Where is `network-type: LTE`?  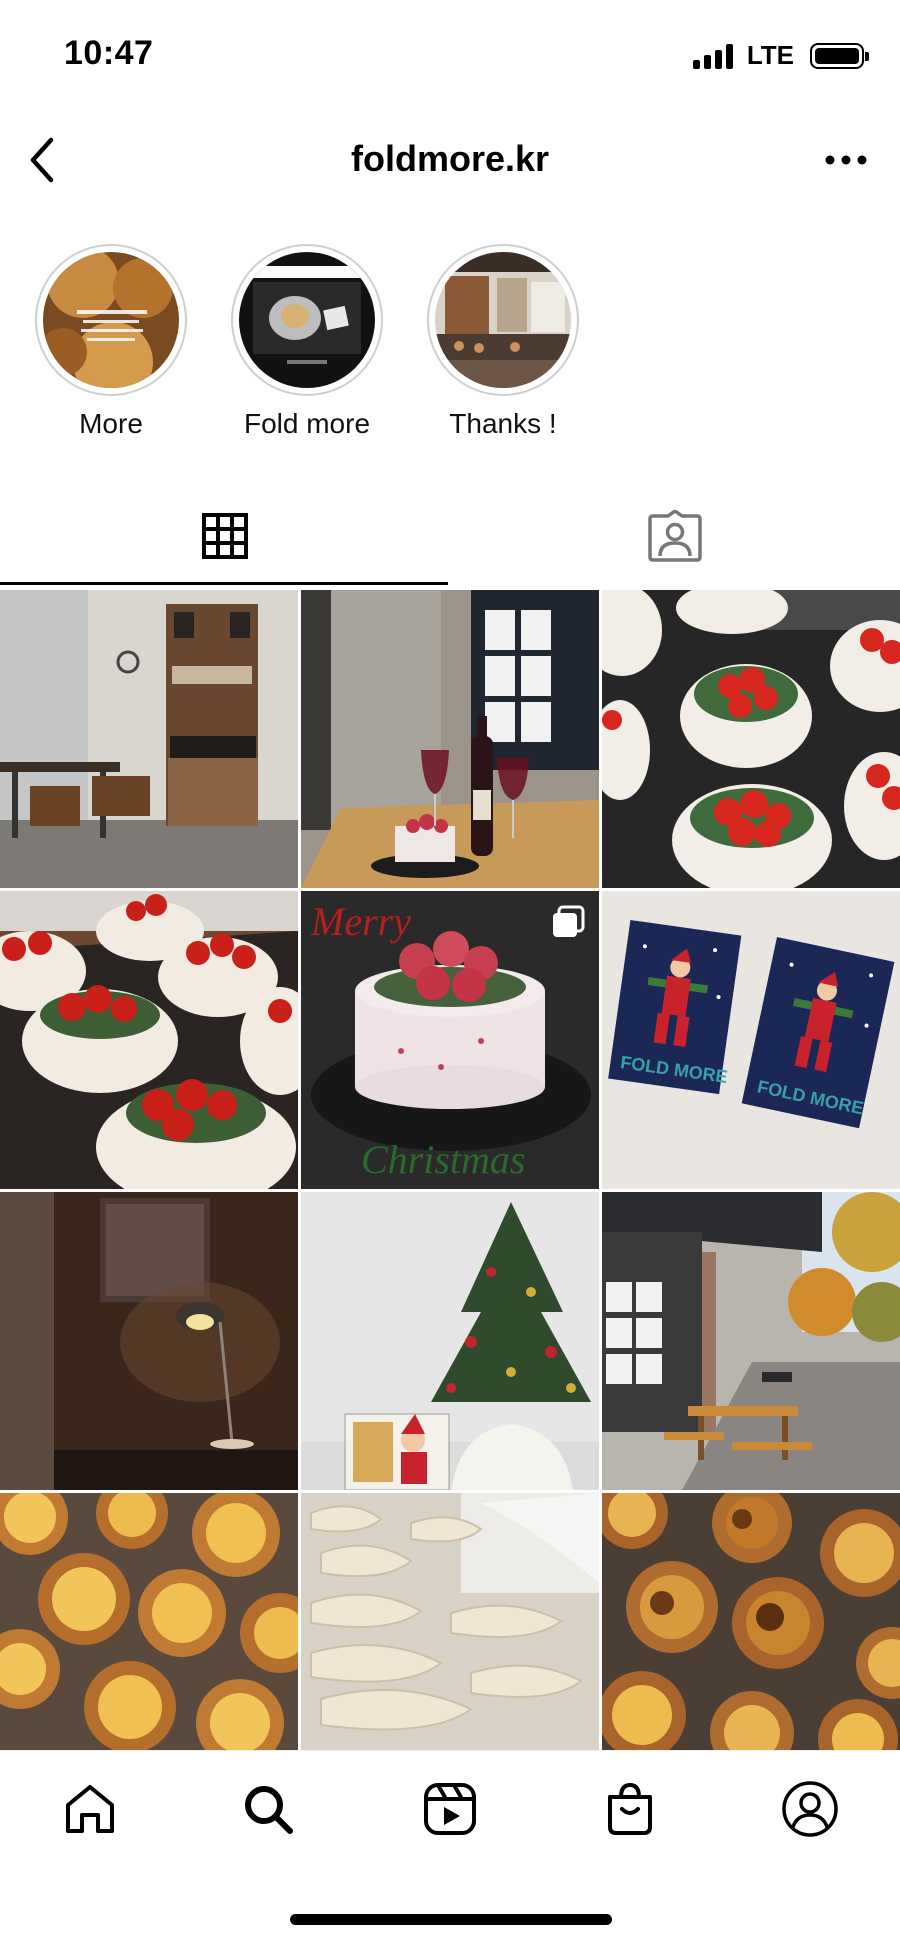
network-type: LTE is located at coordinates (770, 55).